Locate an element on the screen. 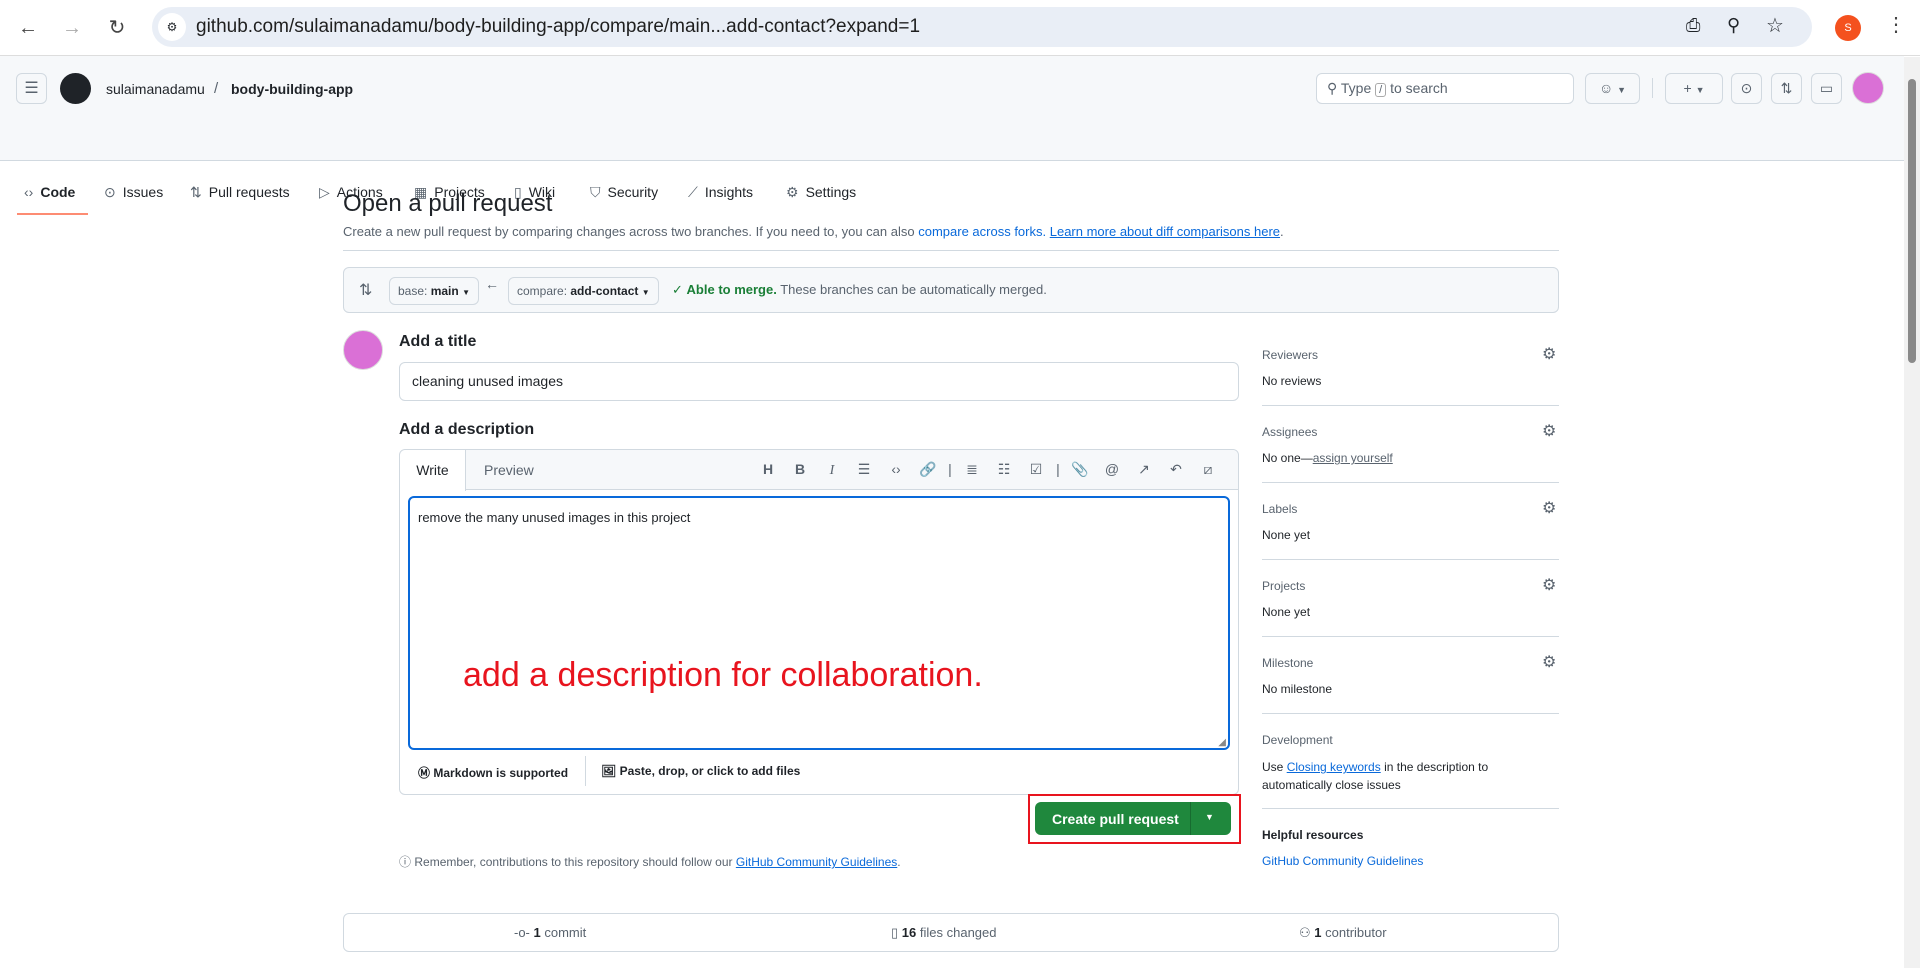 The image size is (1920, 968). annotation-text: add a description for collaboration. is located at coordinates (723, 675).